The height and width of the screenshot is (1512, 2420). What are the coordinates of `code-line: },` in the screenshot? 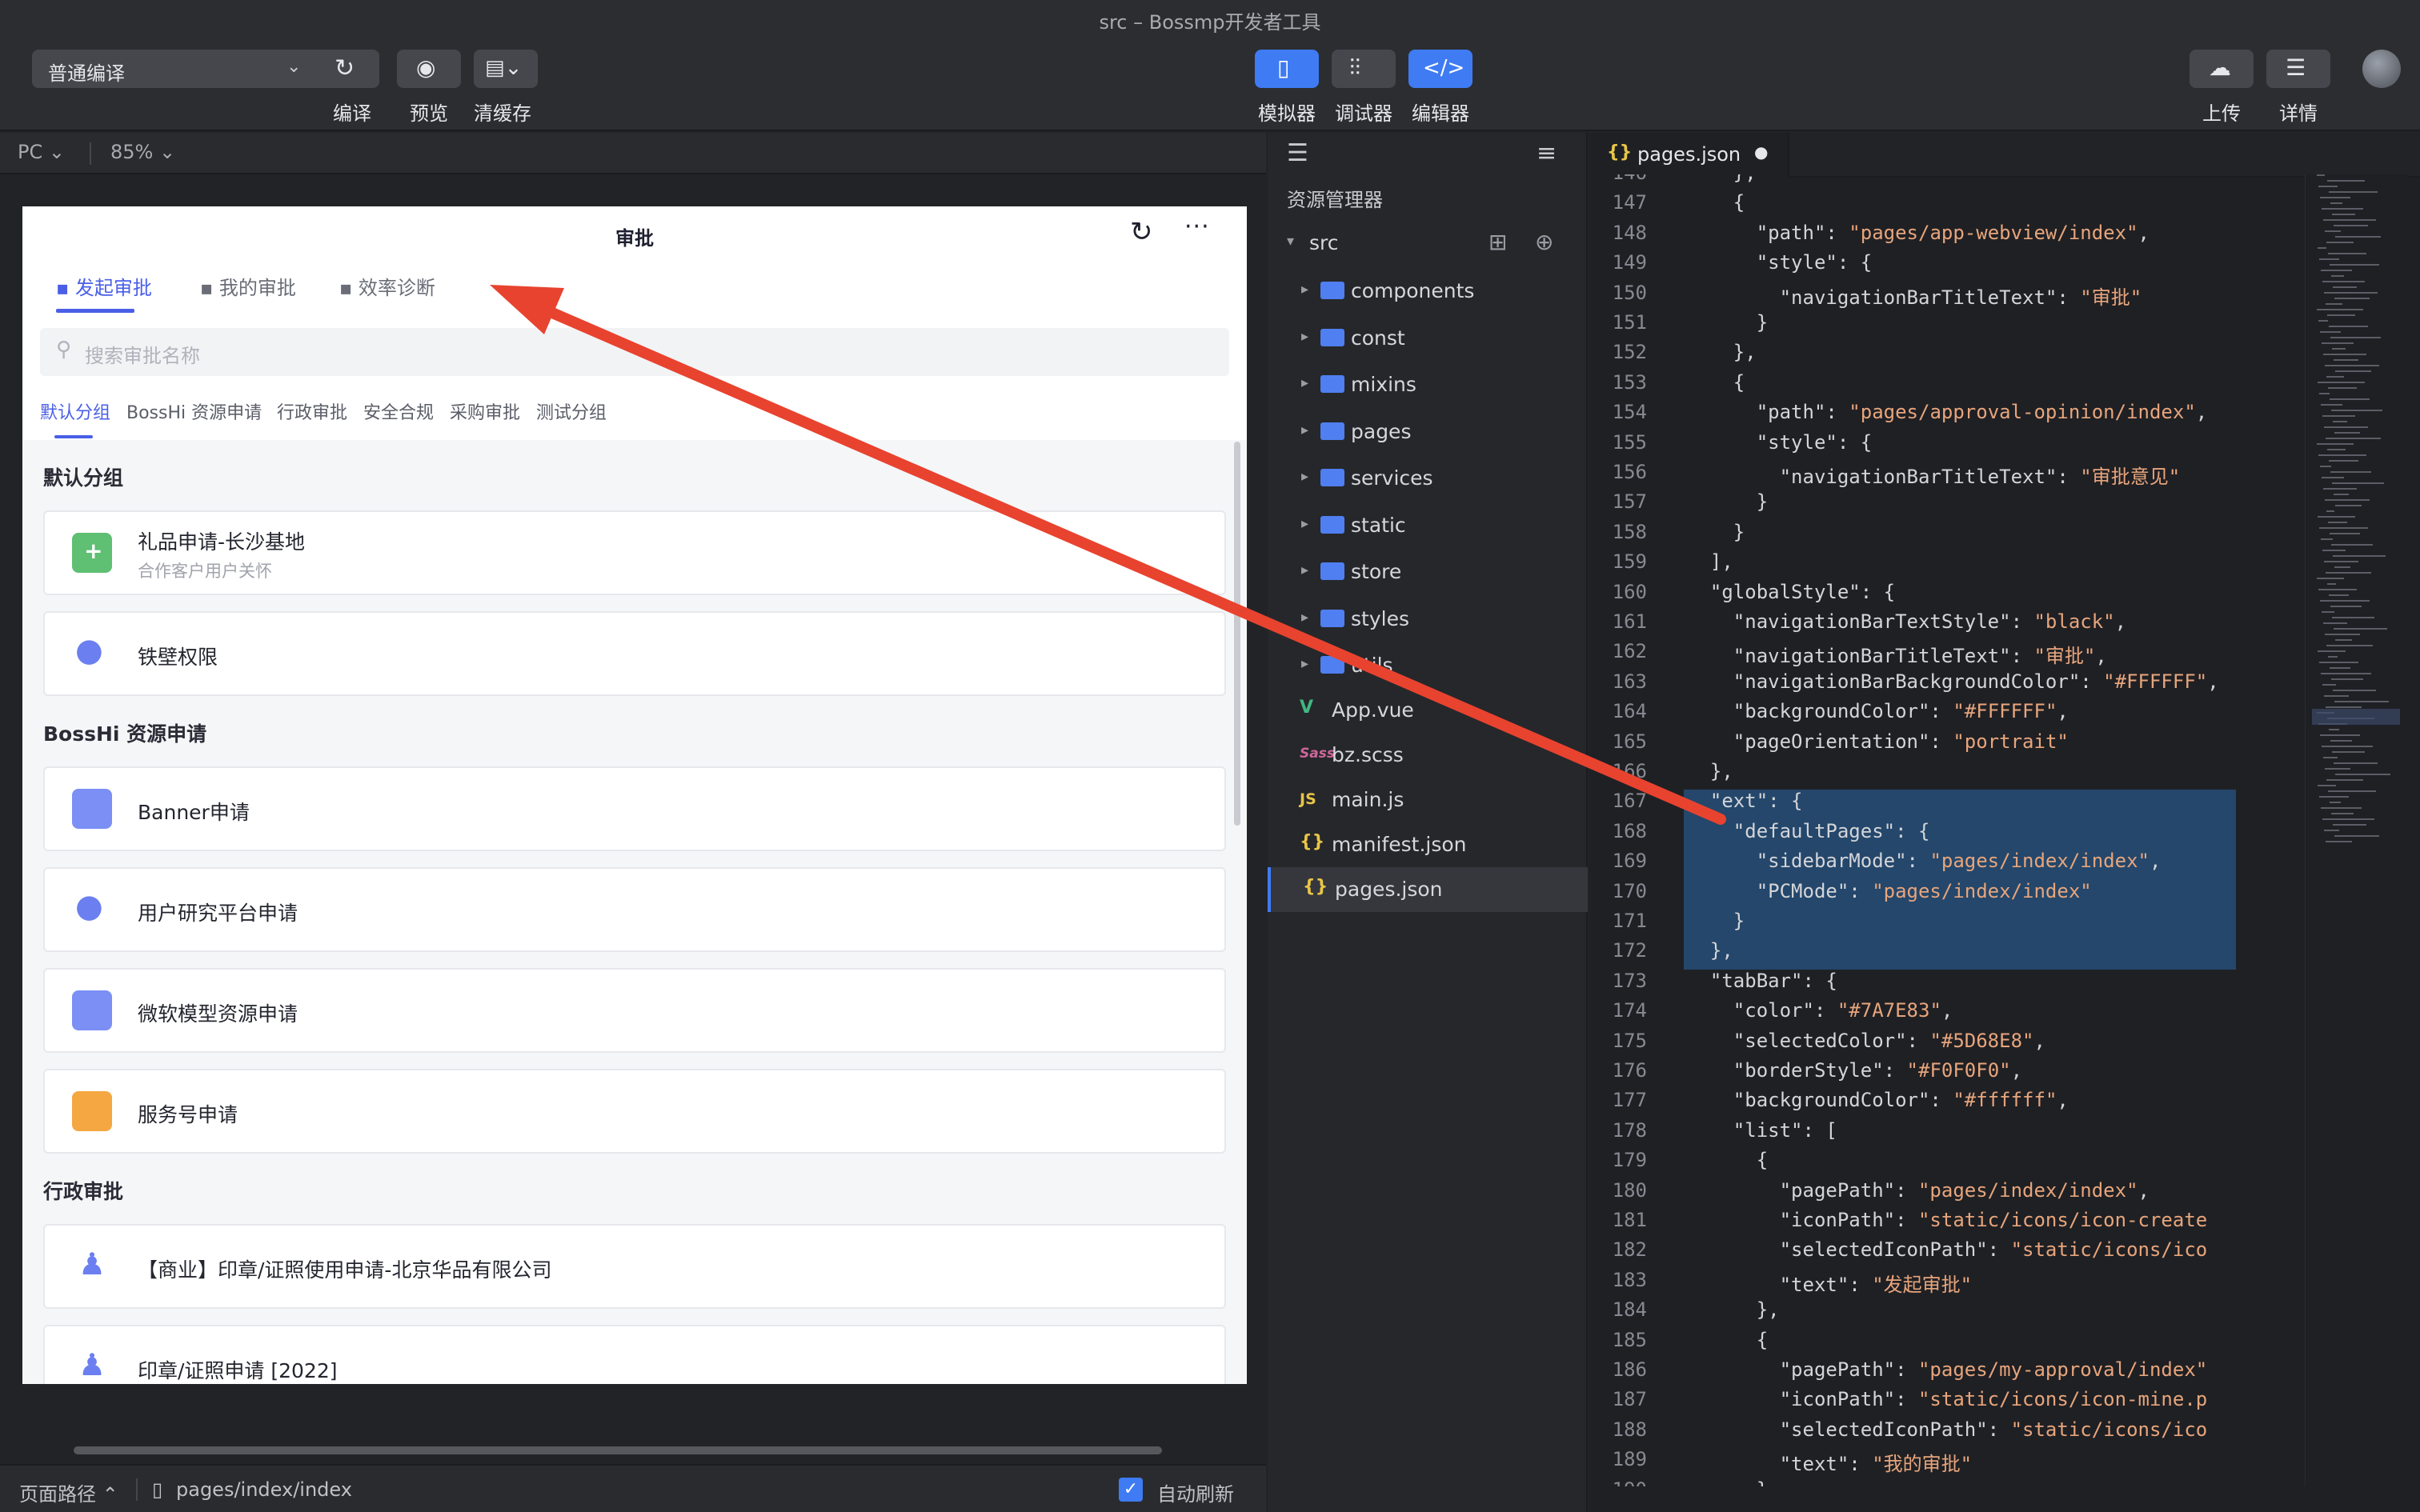 It's located at (1722, 179).